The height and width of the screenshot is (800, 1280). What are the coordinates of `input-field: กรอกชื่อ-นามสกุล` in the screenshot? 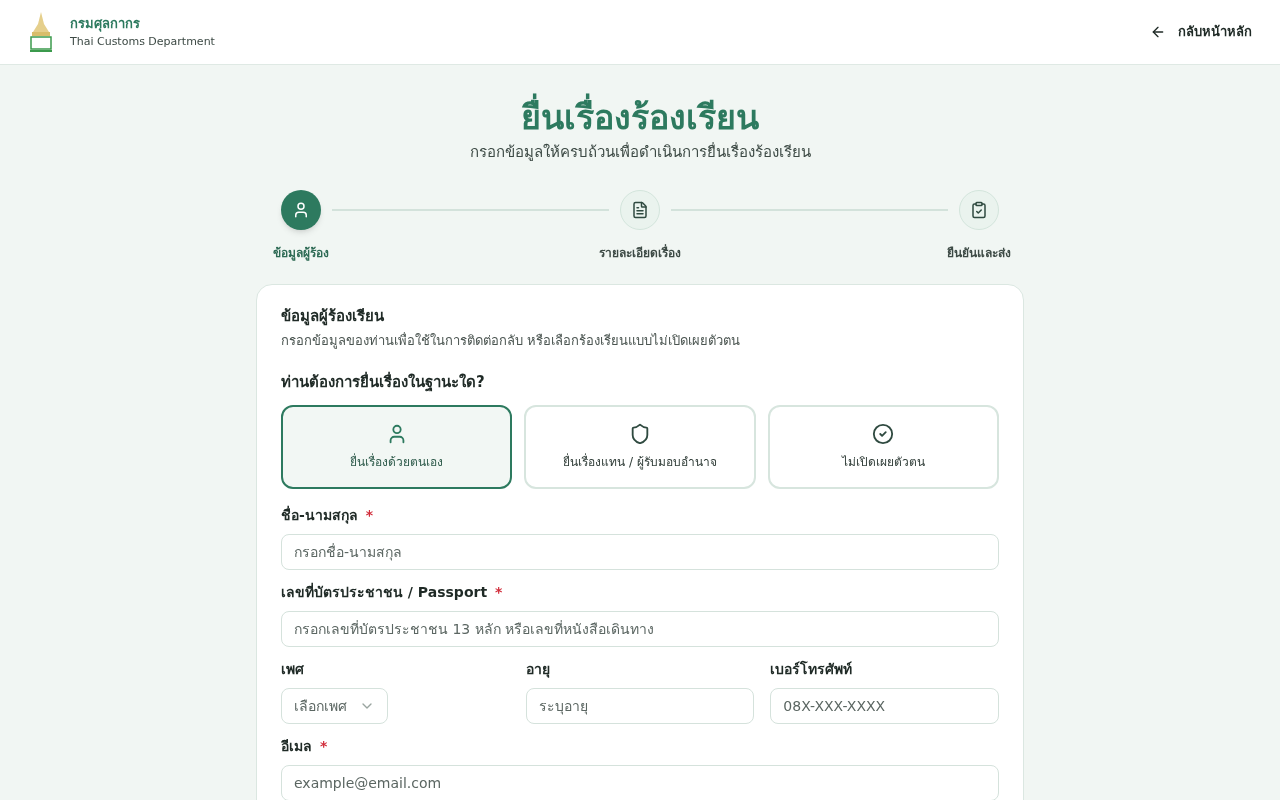 It's located at (640, 552).